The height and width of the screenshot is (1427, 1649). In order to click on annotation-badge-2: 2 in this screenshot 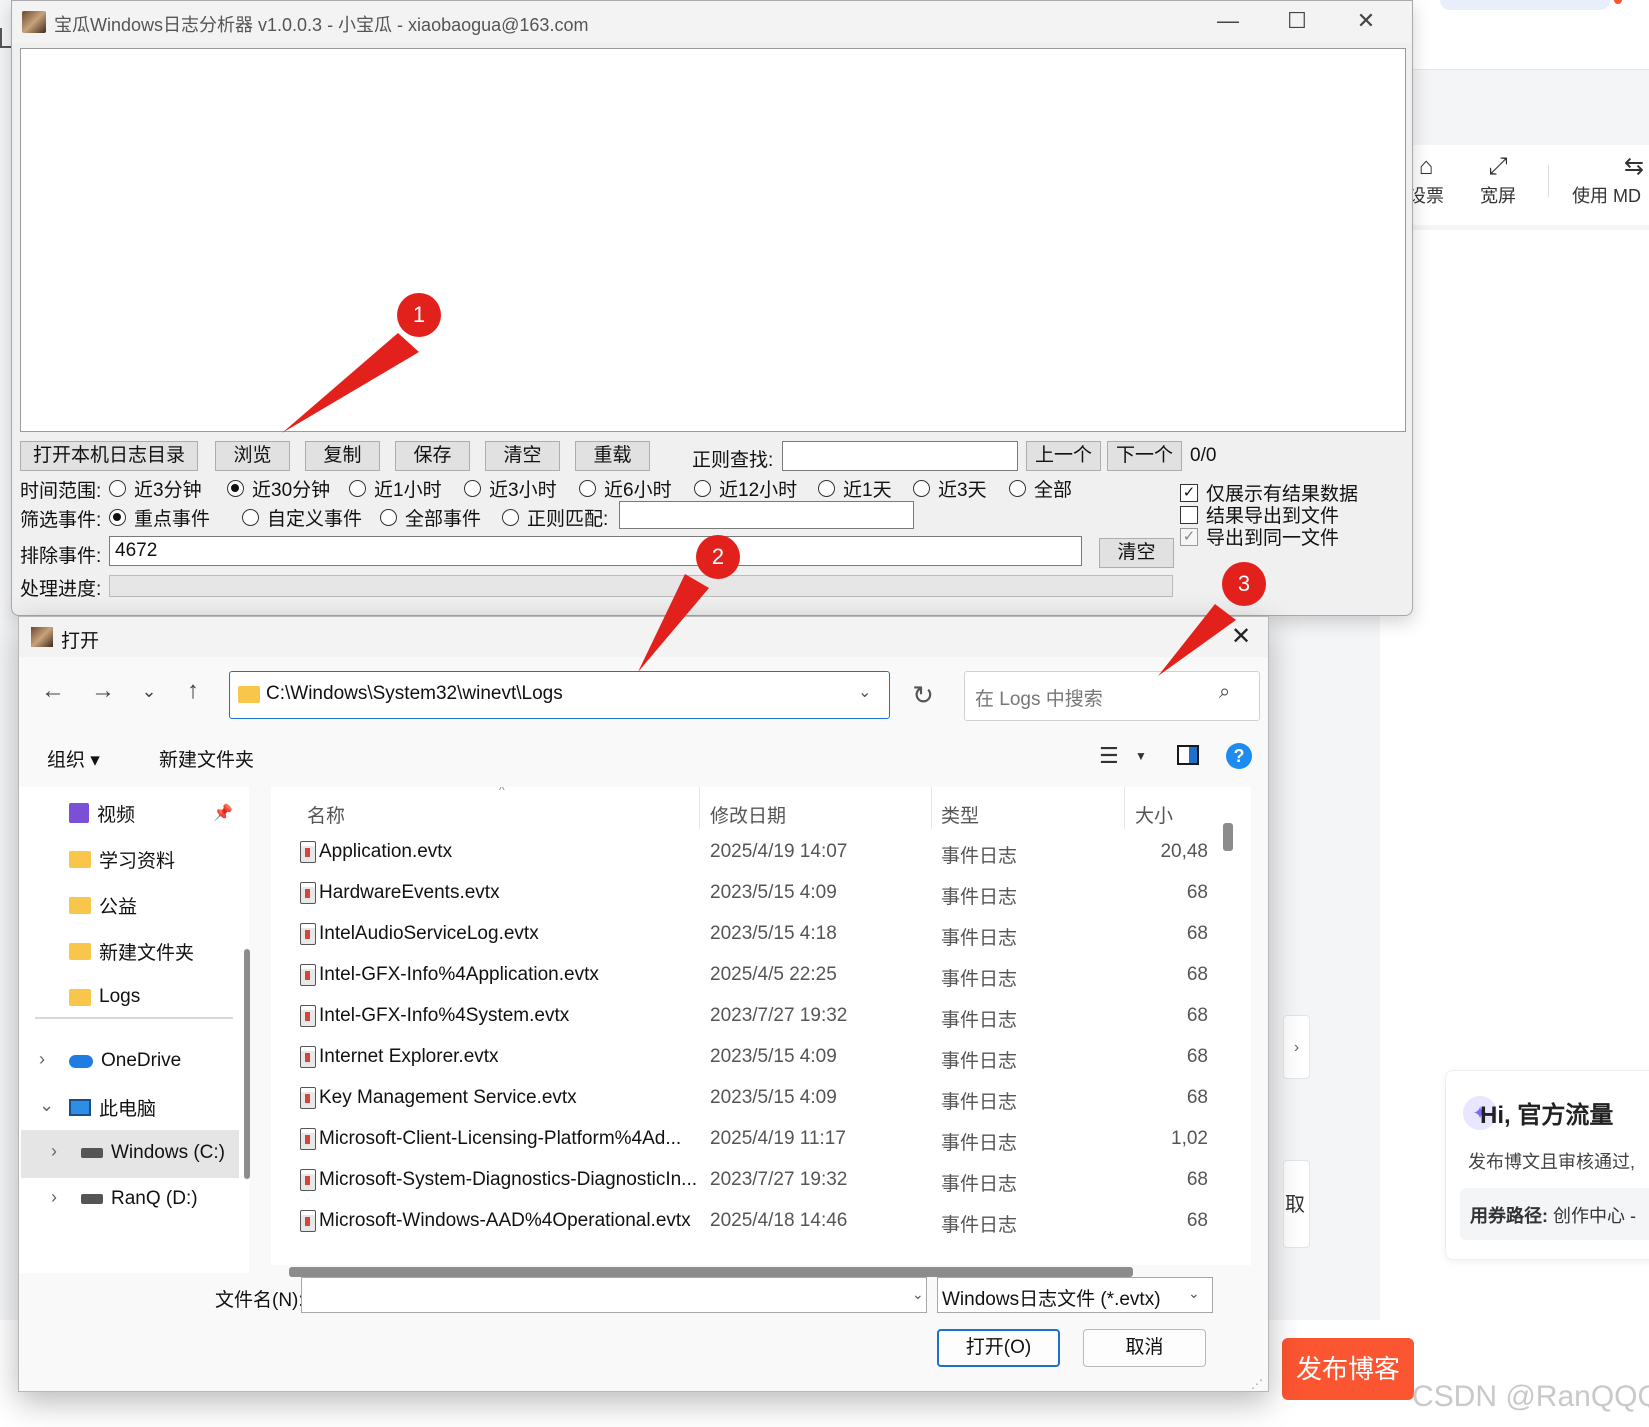, I will do `click(718, 557)`.